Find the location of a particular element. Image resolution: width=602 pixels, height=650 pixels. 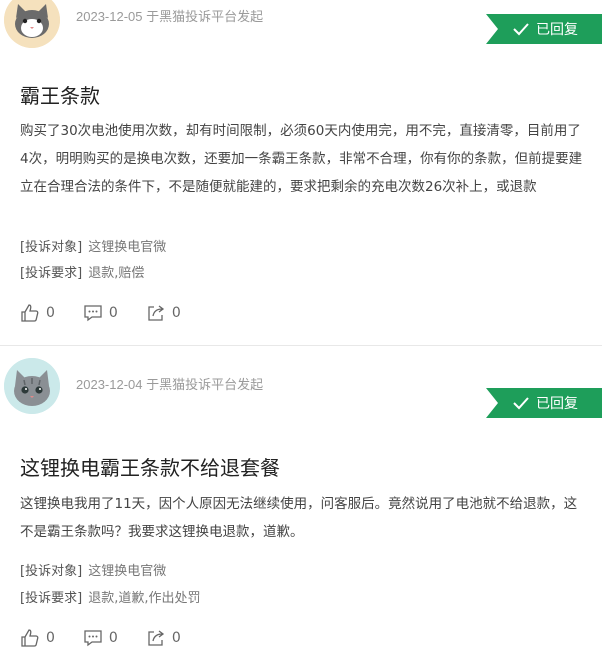

post-title: 霸王条款 is located at coordinates (60, 94).